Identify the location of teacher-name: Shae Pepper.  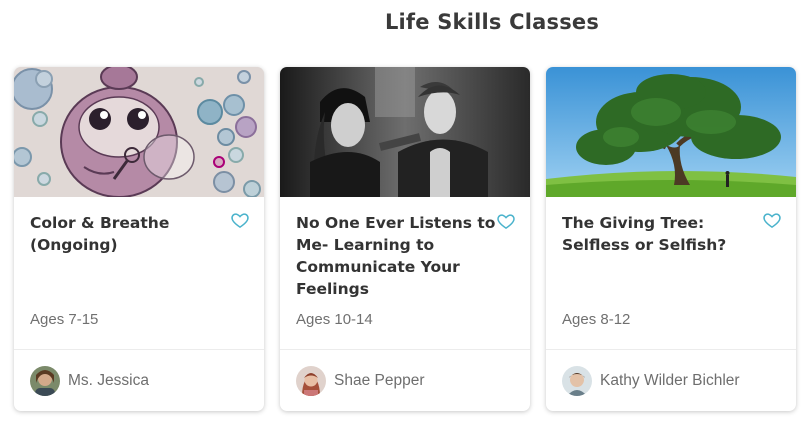
(379, 381).